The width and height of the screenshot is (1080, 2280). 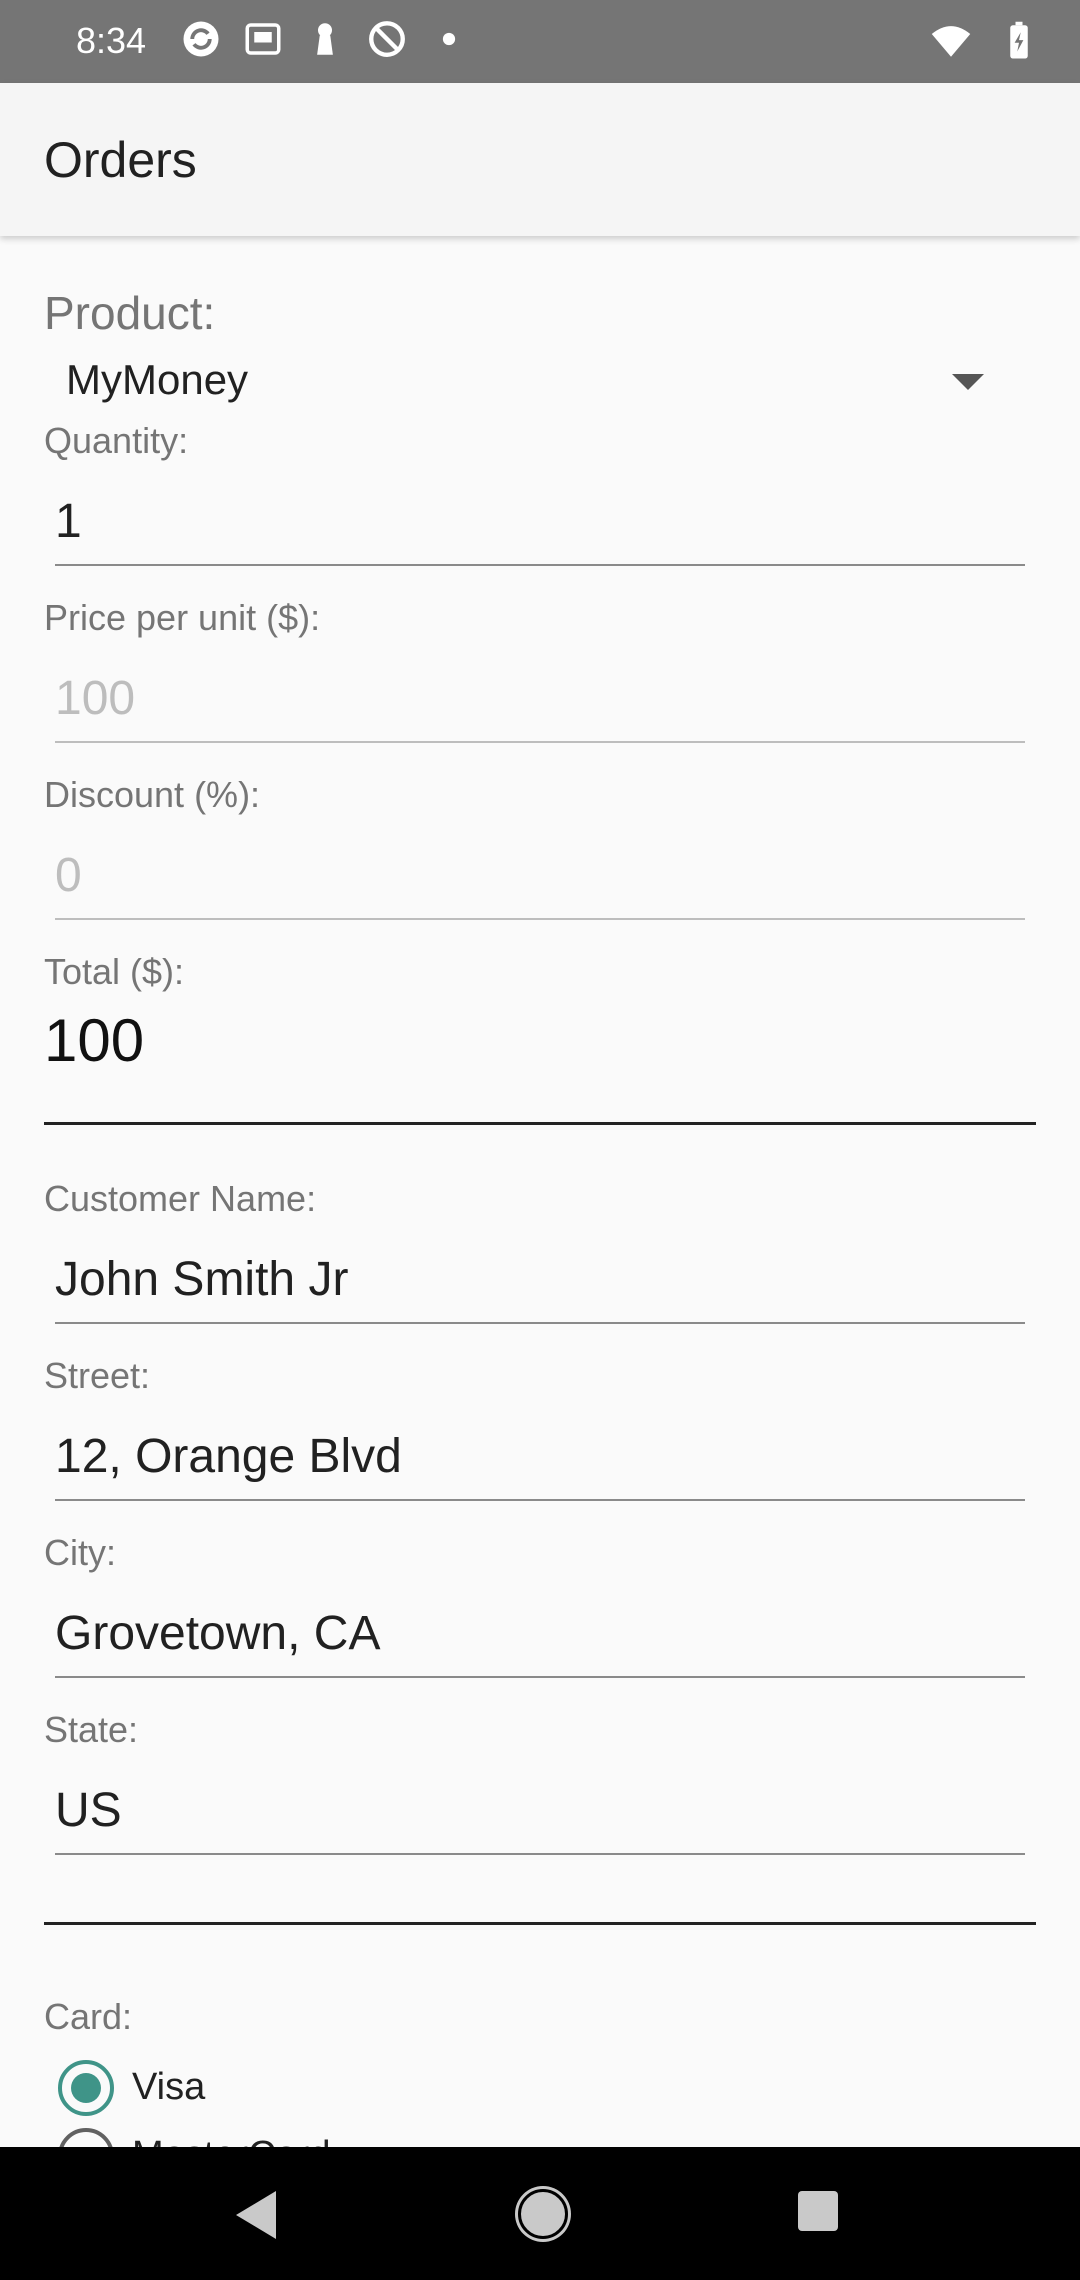 What do you see at coordinates (168, 2087) in the screenshot?
I see `visa-label: Visa` at bounding box center [168, 2087].